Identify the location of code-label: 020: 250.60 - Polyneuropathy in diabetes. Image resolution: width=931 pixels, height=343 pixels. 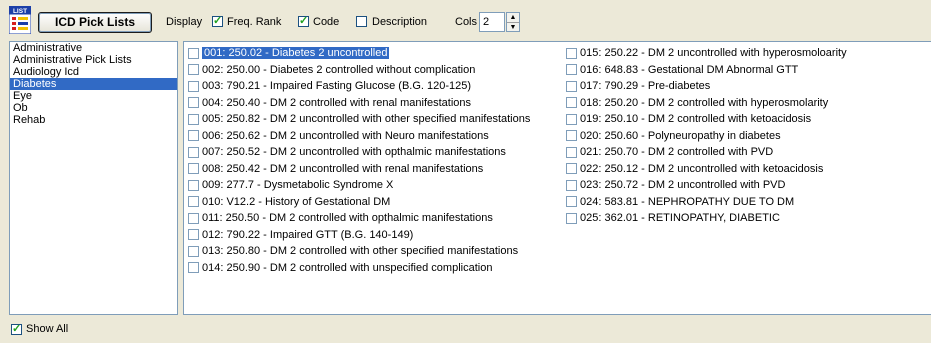
(680, 136).